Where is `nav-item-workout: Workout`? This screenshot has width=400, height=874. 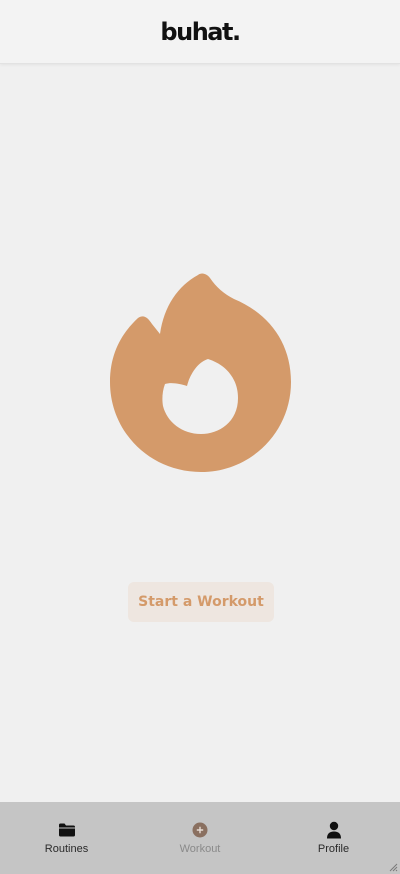
nav-item-workout: Workout is located at coordinates (200, 838).